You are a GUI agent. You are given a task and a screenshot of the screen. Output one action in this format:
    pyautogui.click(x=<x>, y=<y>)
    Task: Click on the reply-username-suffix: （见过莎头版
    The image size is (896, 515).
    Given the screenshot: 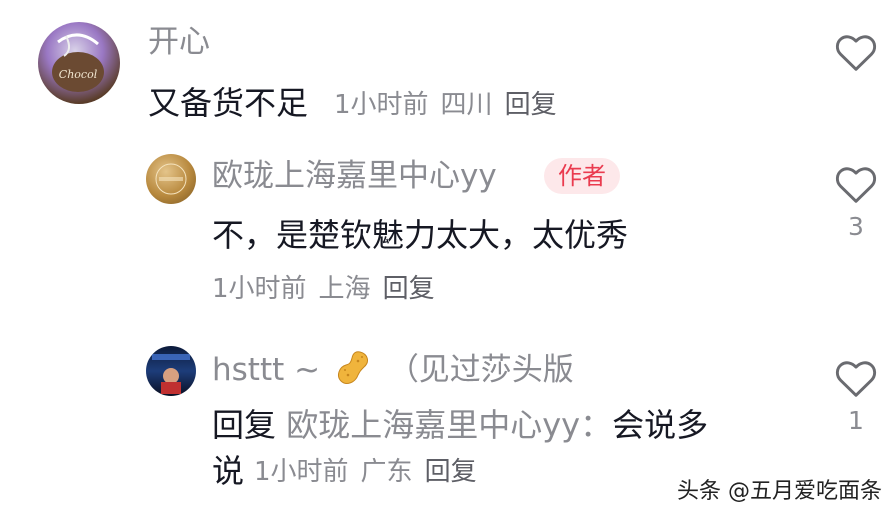 What is the action you would take?
    pyautogui.click(x=480, y=370)
    